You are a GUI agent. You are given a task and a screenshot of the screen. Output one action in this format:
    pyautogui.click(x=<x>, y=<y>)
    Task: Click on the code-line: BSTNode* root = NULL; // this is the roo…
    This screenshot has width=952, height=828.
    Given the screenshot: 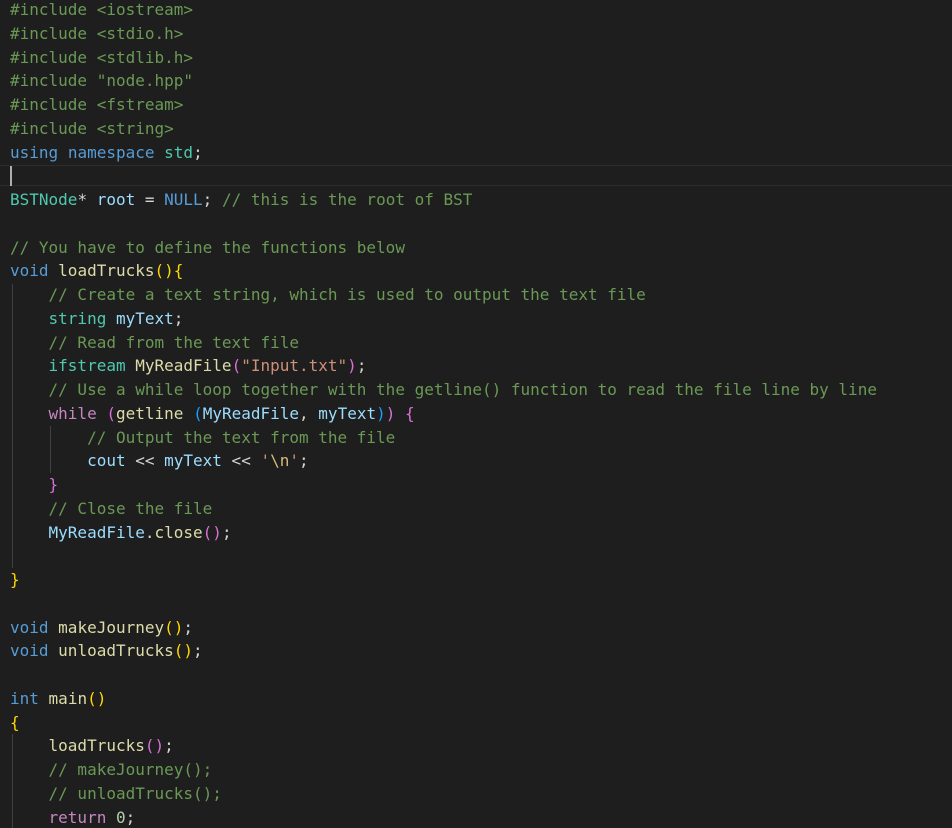 What is the action you would take?
    pyautogui.click(x=241, y=200)
    